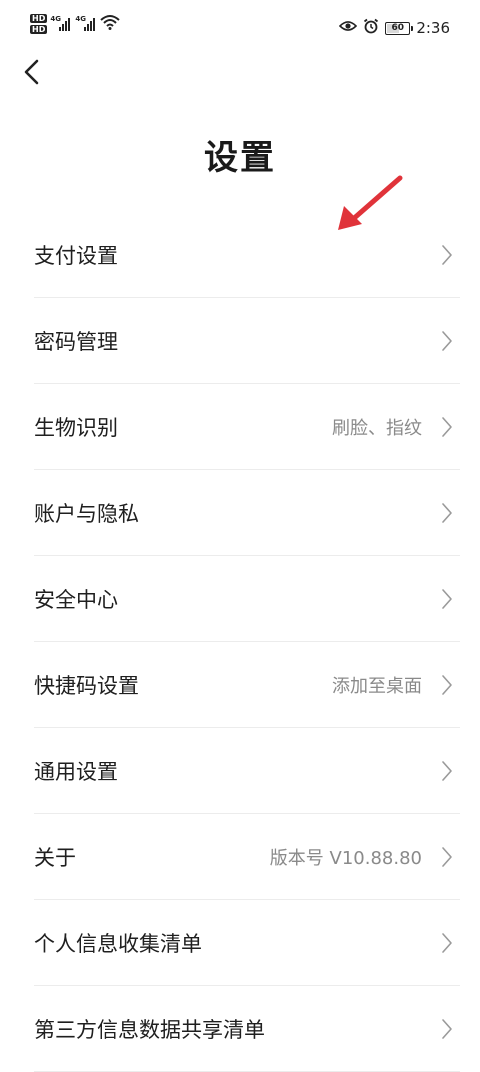 The width and height of the screenshot is (480, 1072). I want to click on settings-row-quick-code-settings: 快捷码设置 添加至桌面, so click(247, 685).